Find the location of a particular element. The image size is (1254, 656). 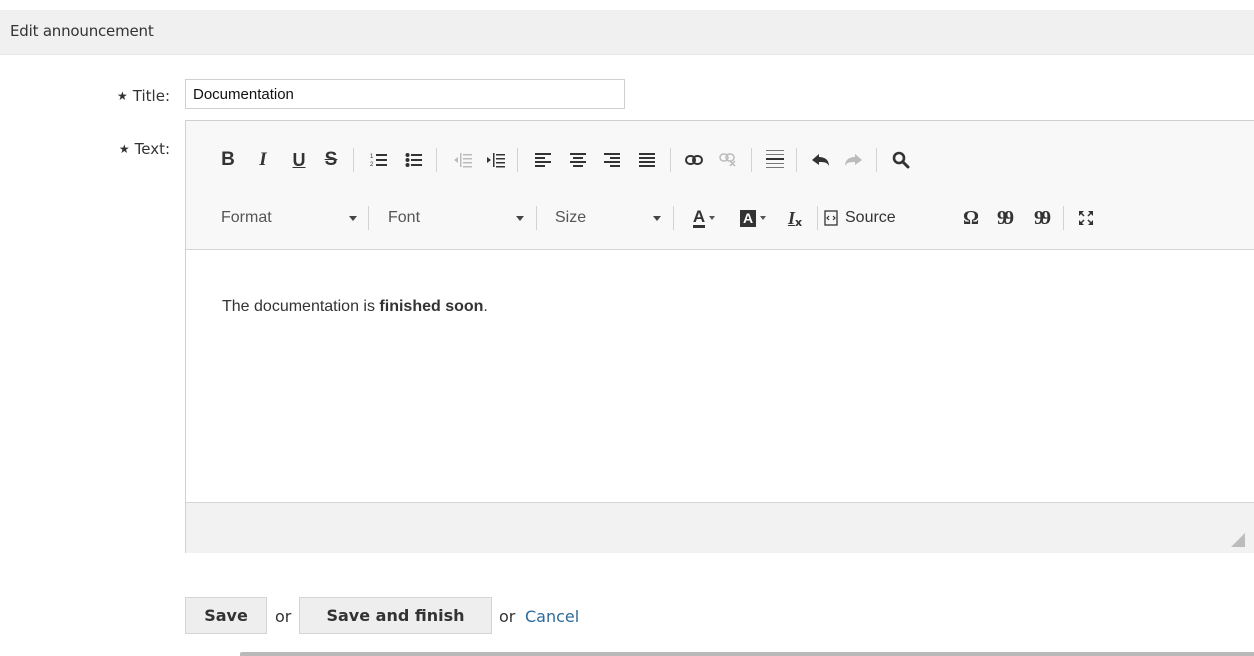

text-label: Text: is located at coordinates (152, 149).